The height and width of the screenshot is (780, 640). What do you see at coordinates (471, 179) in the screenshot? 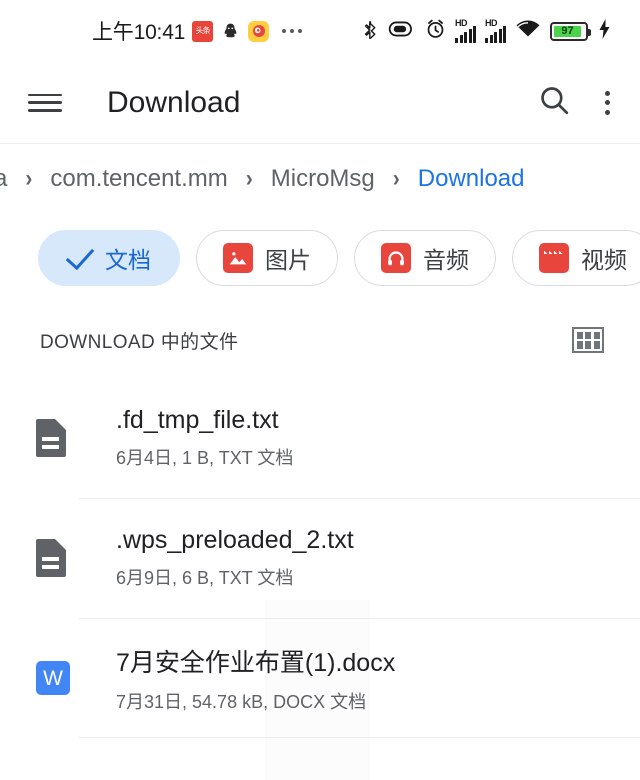
I see `breadcrumb-item-3: Download` at bounding box center [471, 179].